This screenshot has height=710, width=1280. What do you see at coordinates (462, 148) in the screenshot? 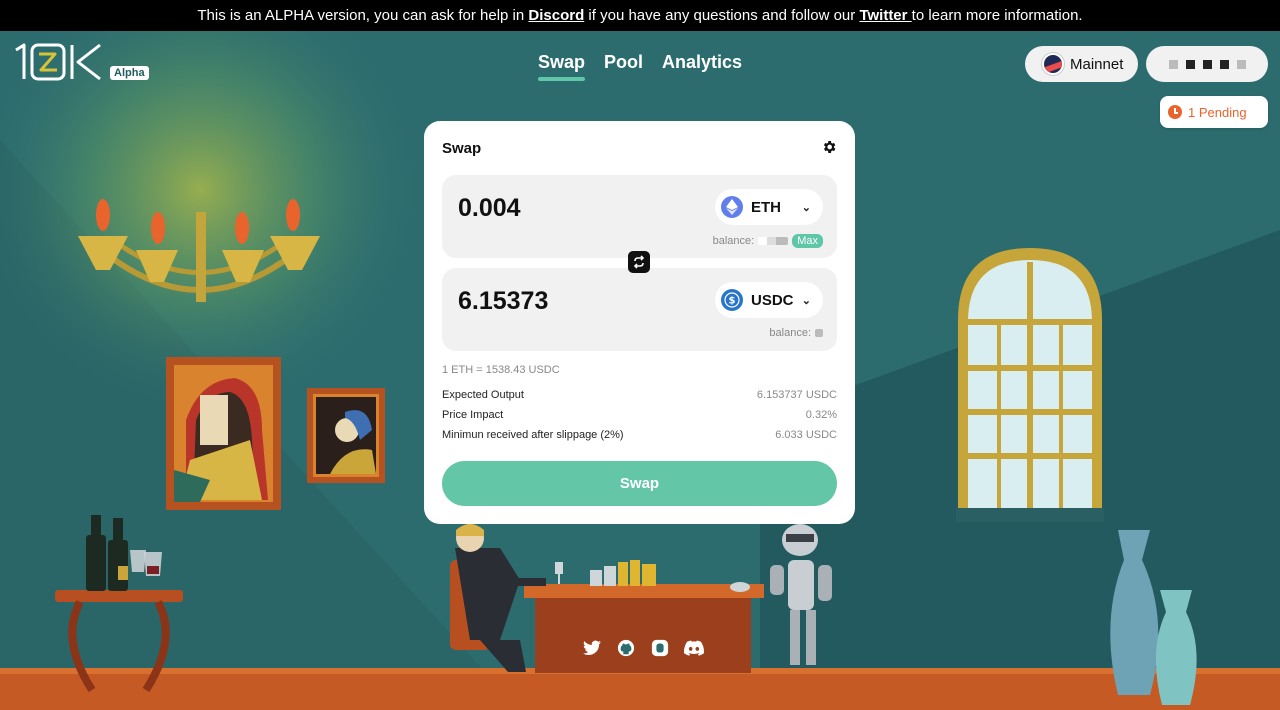
I see `swap-card-title: Swap` at bounding box center [462, 148].